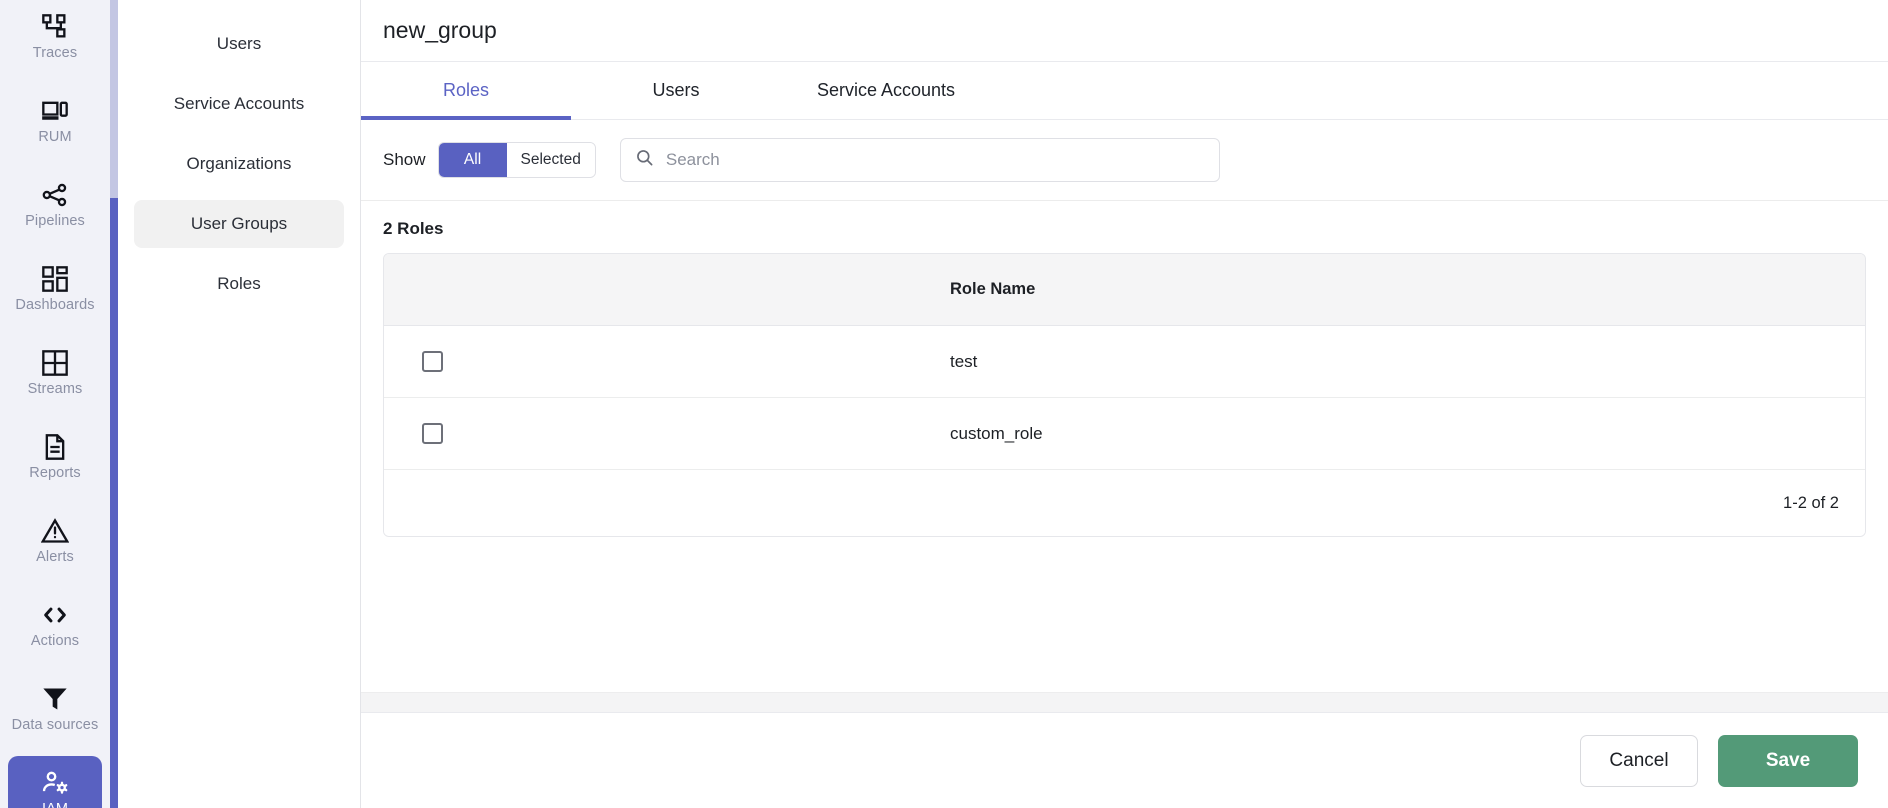 Image resolution: width=1888 pixels, height=808 pixels. Describe the element at coordinates (55, 195) in the screenshot. I see `pipelines-icon` at that location.